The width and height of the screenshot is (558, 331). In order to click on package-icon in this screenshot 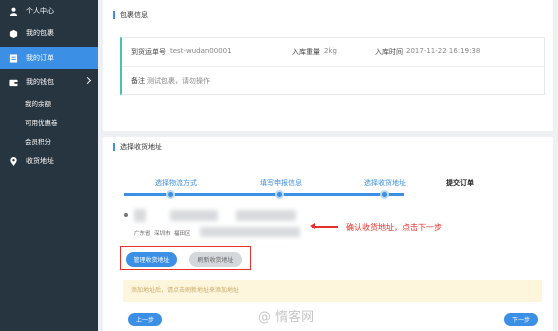, I will do `click(13, 33)`.